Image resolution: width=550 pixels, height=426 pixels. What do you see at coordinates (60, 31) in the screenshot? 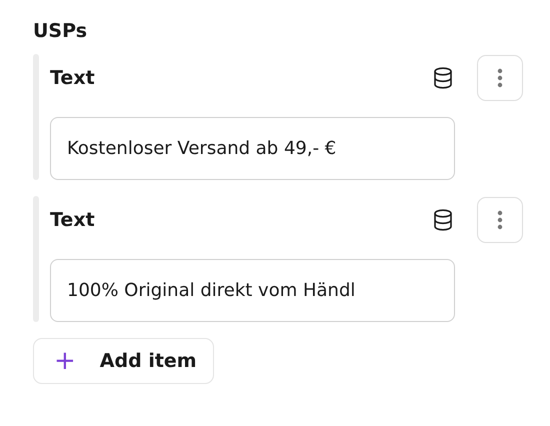
I see `section-title: USPs` at bounding box center [60, 31].